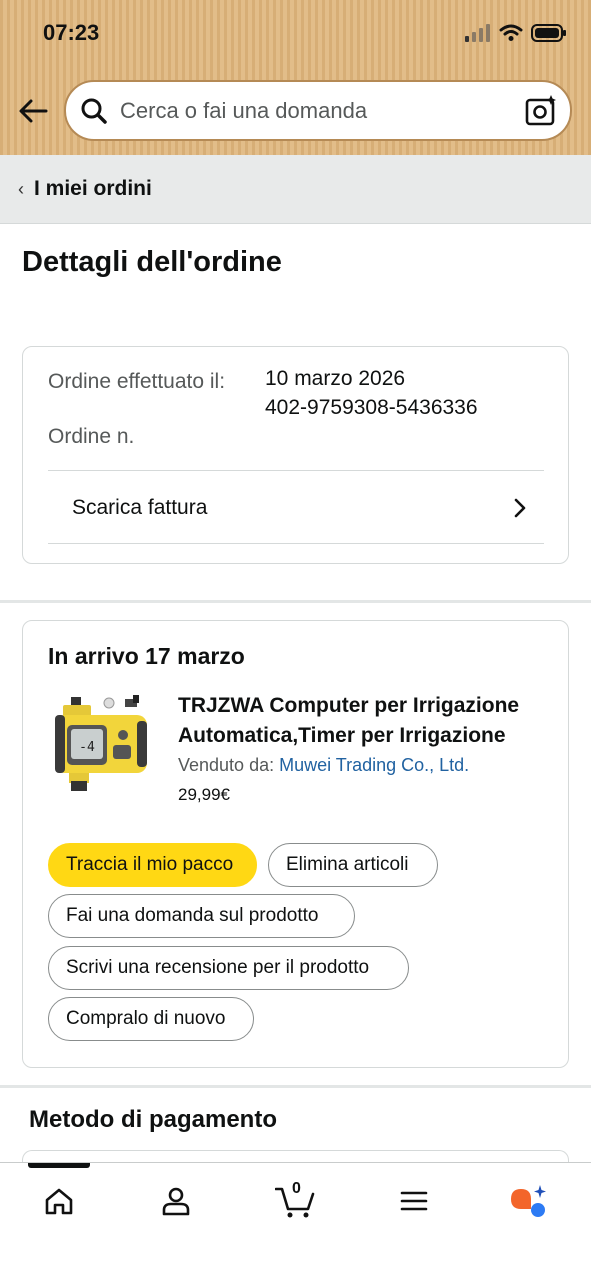 The height and width of the screenshot is (1281, 591). I want to click on breadcrumb-label: I miei ordini, so click(93, 189).